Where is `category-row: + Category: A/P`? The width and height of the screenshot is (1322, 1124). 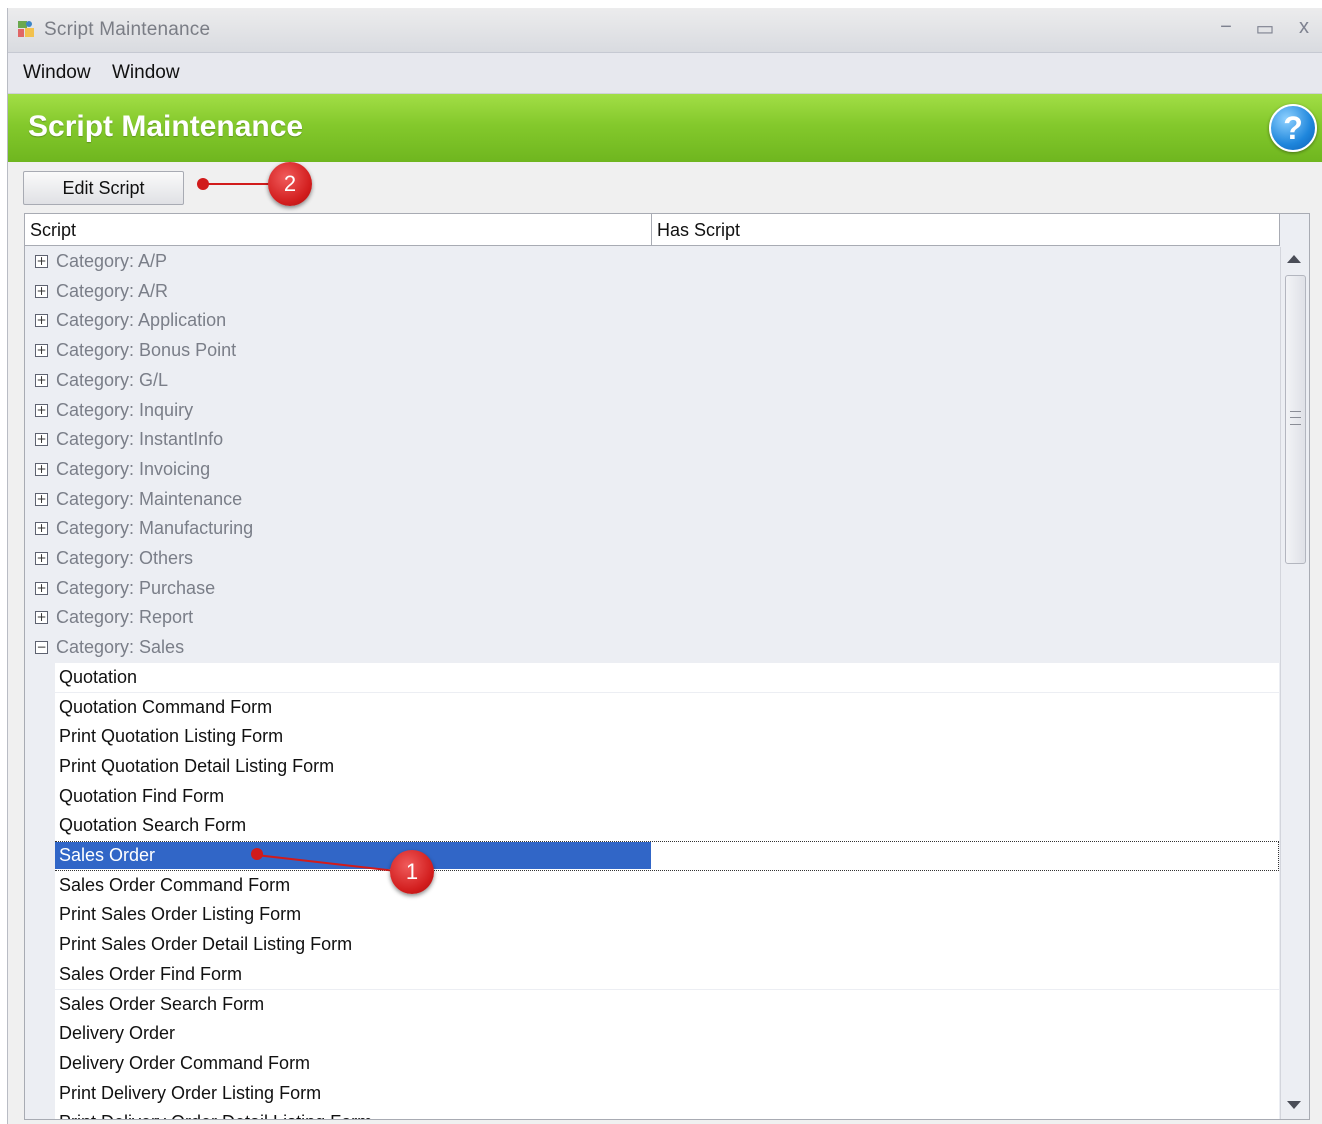
category-row: + Category: A/P is located at coordinates (652, 262).